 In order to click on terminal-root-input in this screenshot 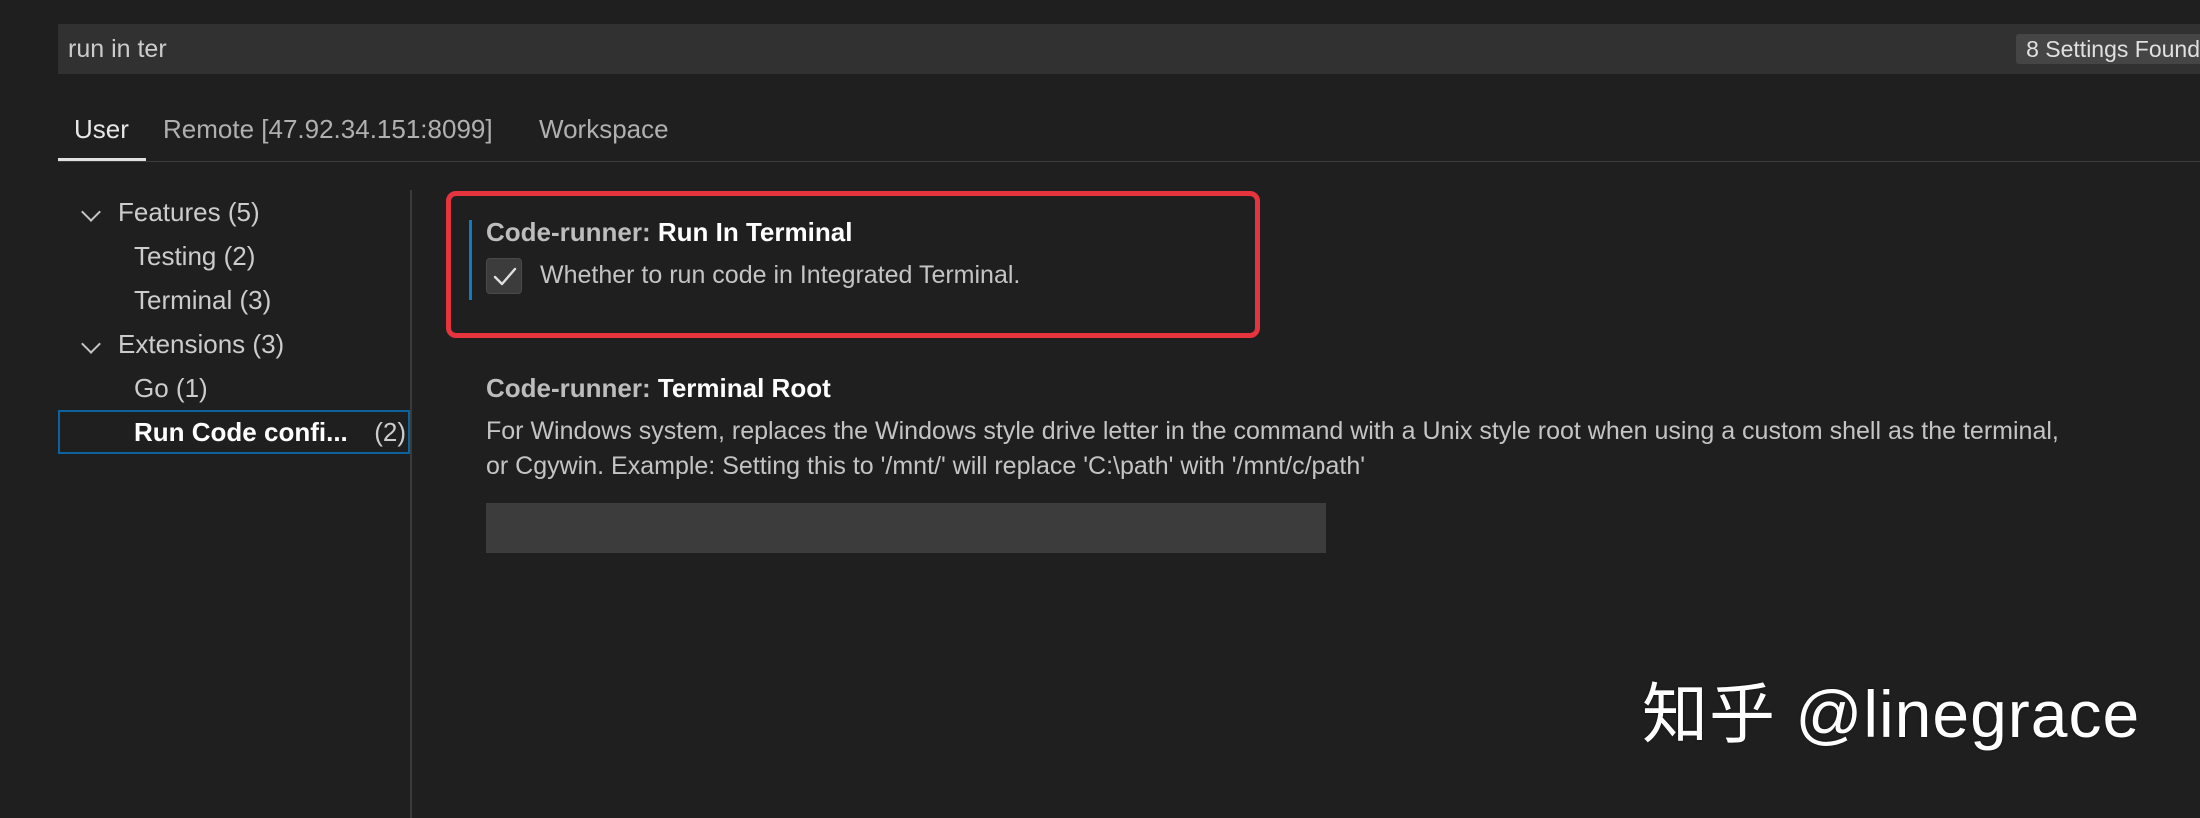, I will do `click(906, 528)`.